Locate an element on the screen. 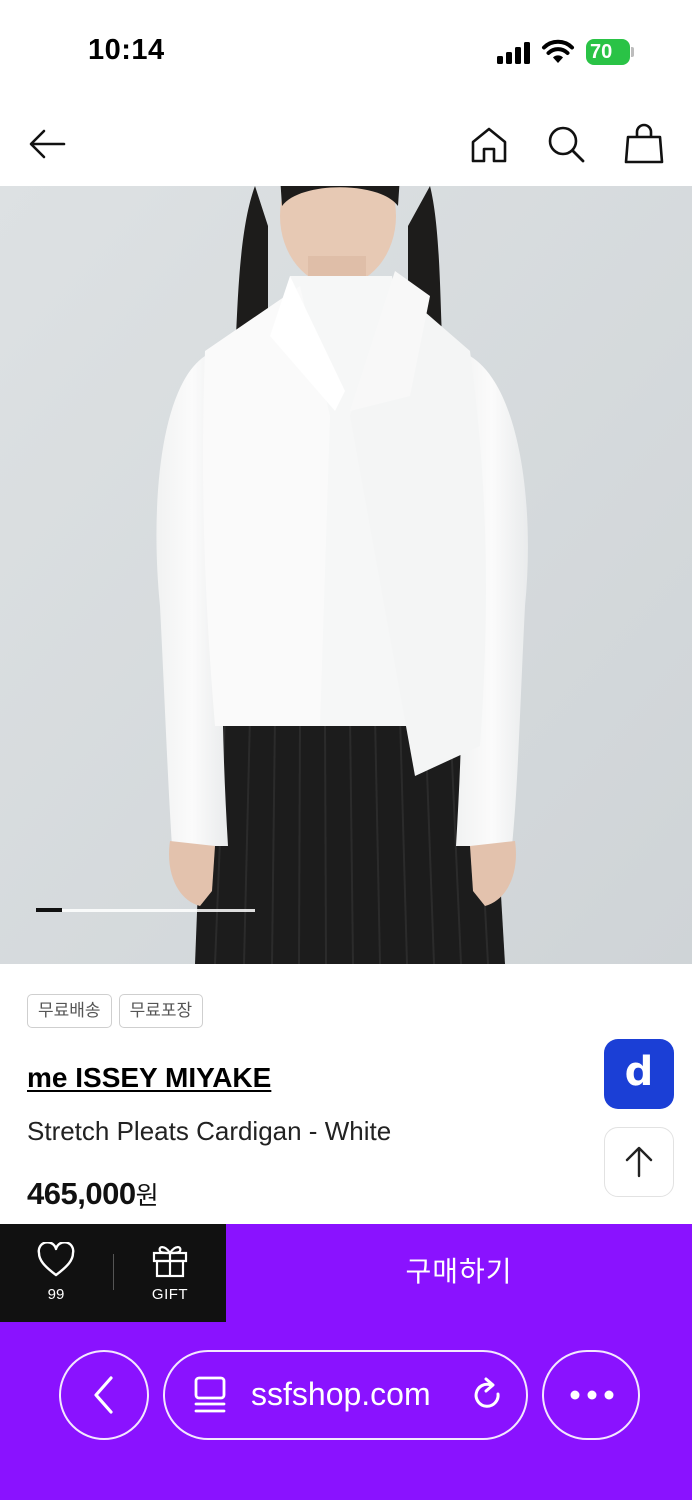 Image resolution: width=692 pixels, height=1500 pixels. gift-button: GIFT is located at coordinates (170, 1273).